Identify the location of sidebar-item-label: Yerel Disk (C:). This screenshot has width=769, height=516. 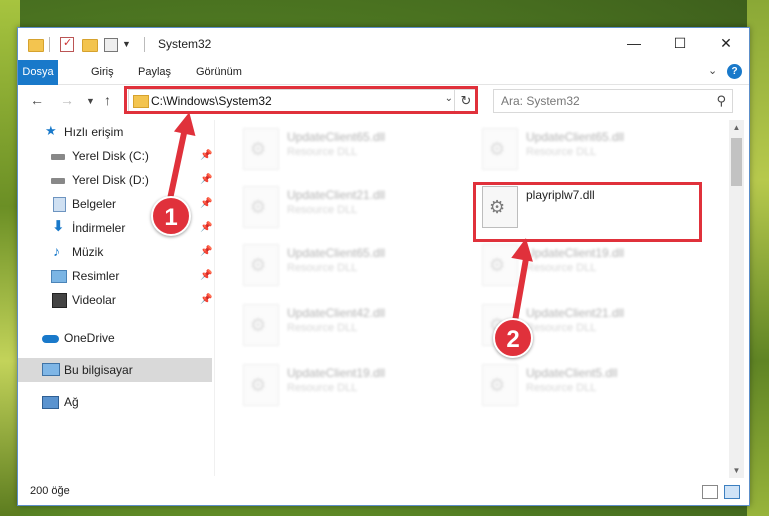
(110, 156).